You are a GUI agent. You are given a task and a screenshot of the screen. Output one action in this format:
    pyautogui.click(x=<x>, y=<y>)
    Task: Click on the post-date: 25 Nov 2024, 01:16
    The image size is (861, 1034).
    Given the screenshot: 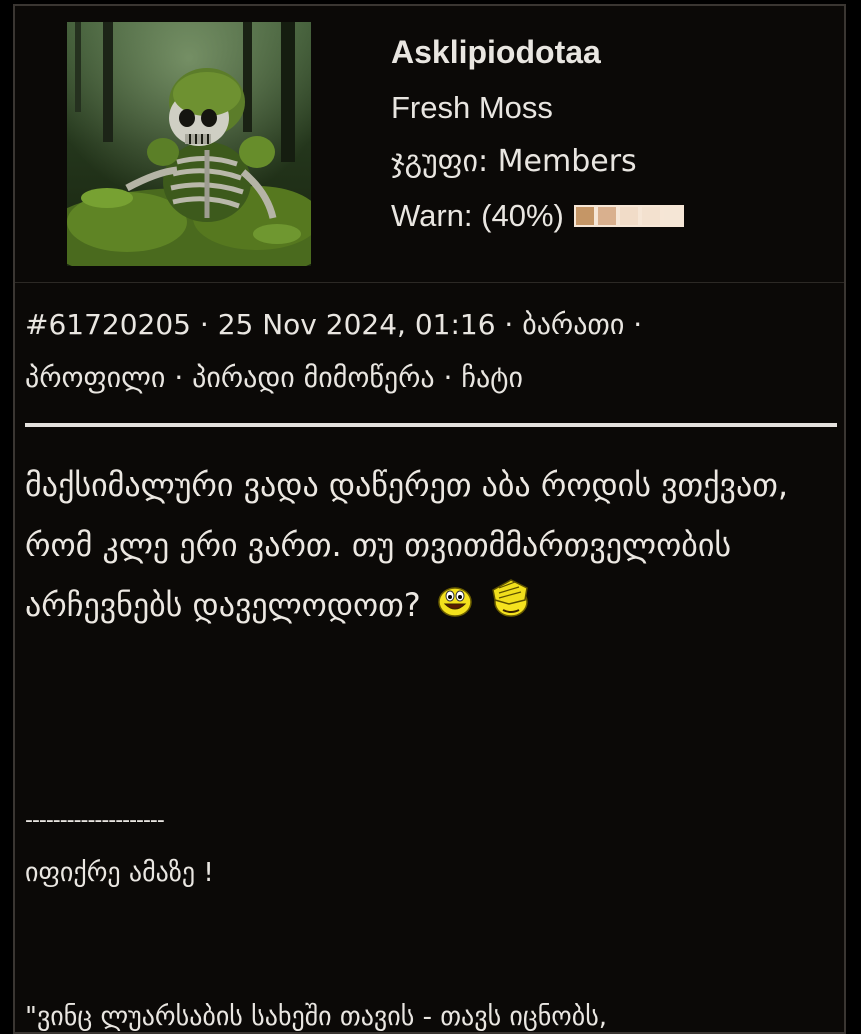 What is the action you would take?
    pyautogui.click(x=356, y=324)
    